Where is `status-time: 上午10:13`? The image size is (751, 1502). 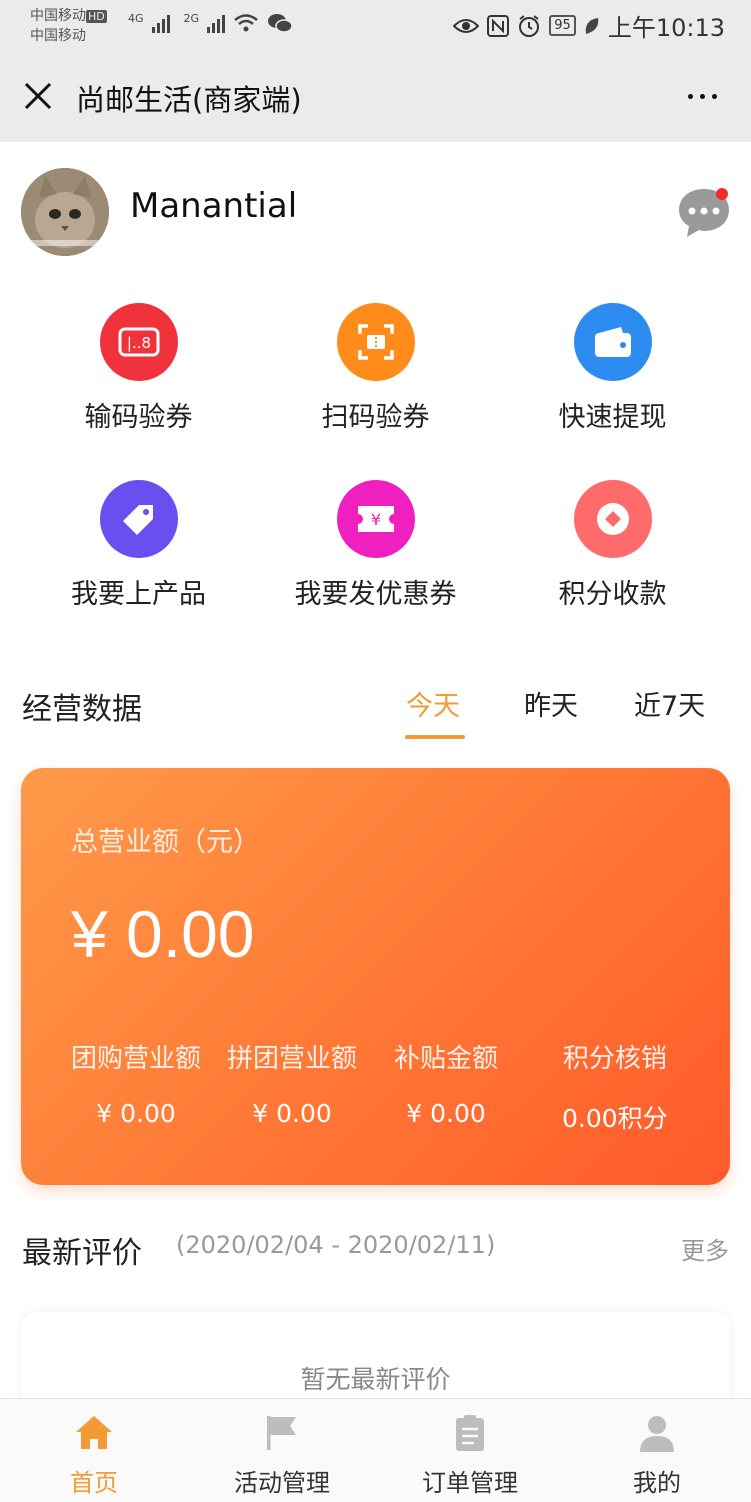
status-time: 上午10:13 is located at coordinates (666, 28).